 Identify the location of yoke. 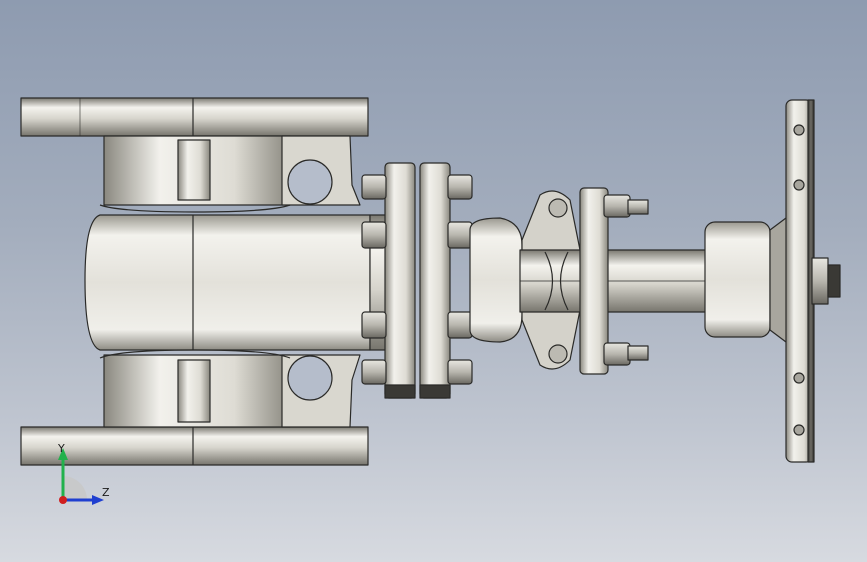
(619, 280).